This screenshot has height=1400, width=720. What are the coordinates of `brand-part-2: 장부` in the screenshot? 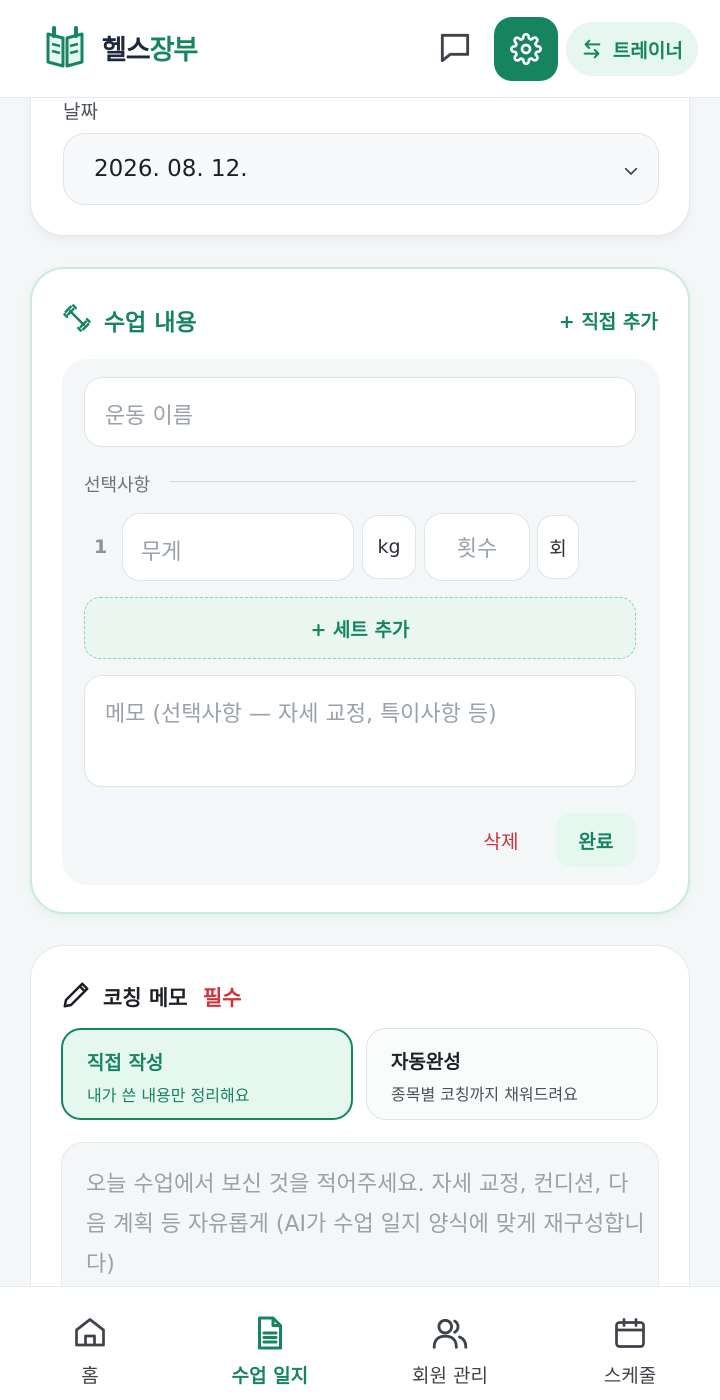 It's located at (174, 50).